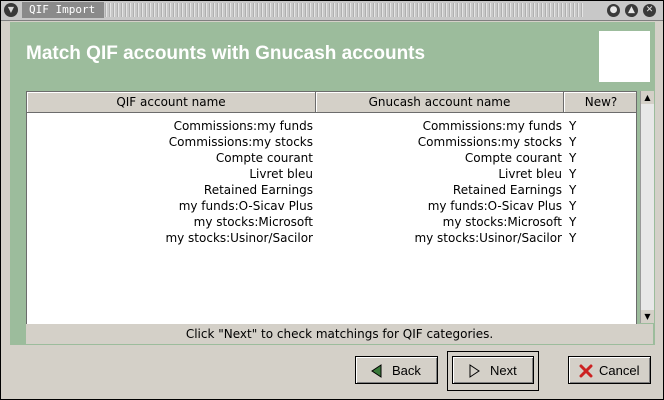 This screenshot has height=400, width=664. Describe the element at coordinates (494, 206) in the screenshot. I see `gnucash-account-cell: my funds:O-Sicav Plus` at that location.